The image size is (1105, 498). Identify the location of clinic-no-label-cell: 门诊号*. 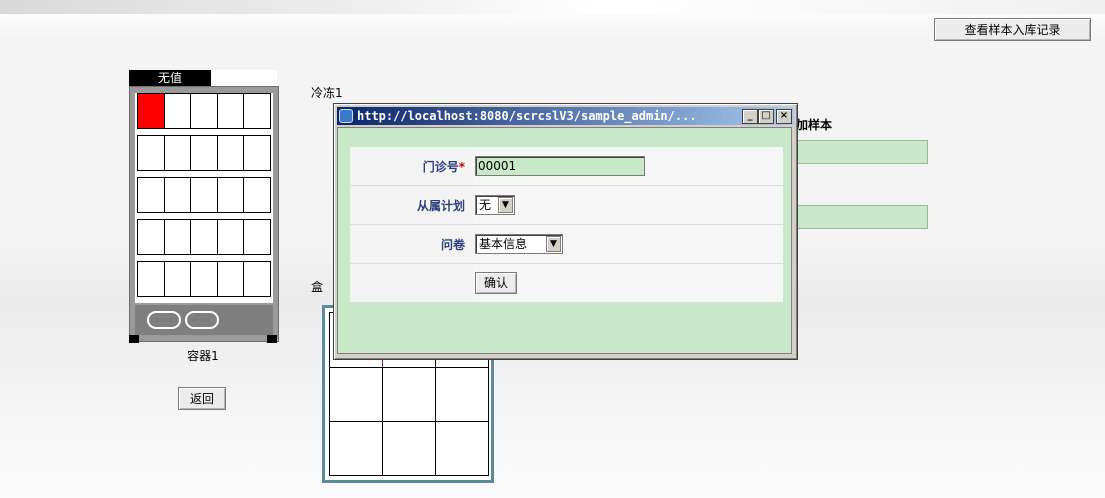
(411, 166).